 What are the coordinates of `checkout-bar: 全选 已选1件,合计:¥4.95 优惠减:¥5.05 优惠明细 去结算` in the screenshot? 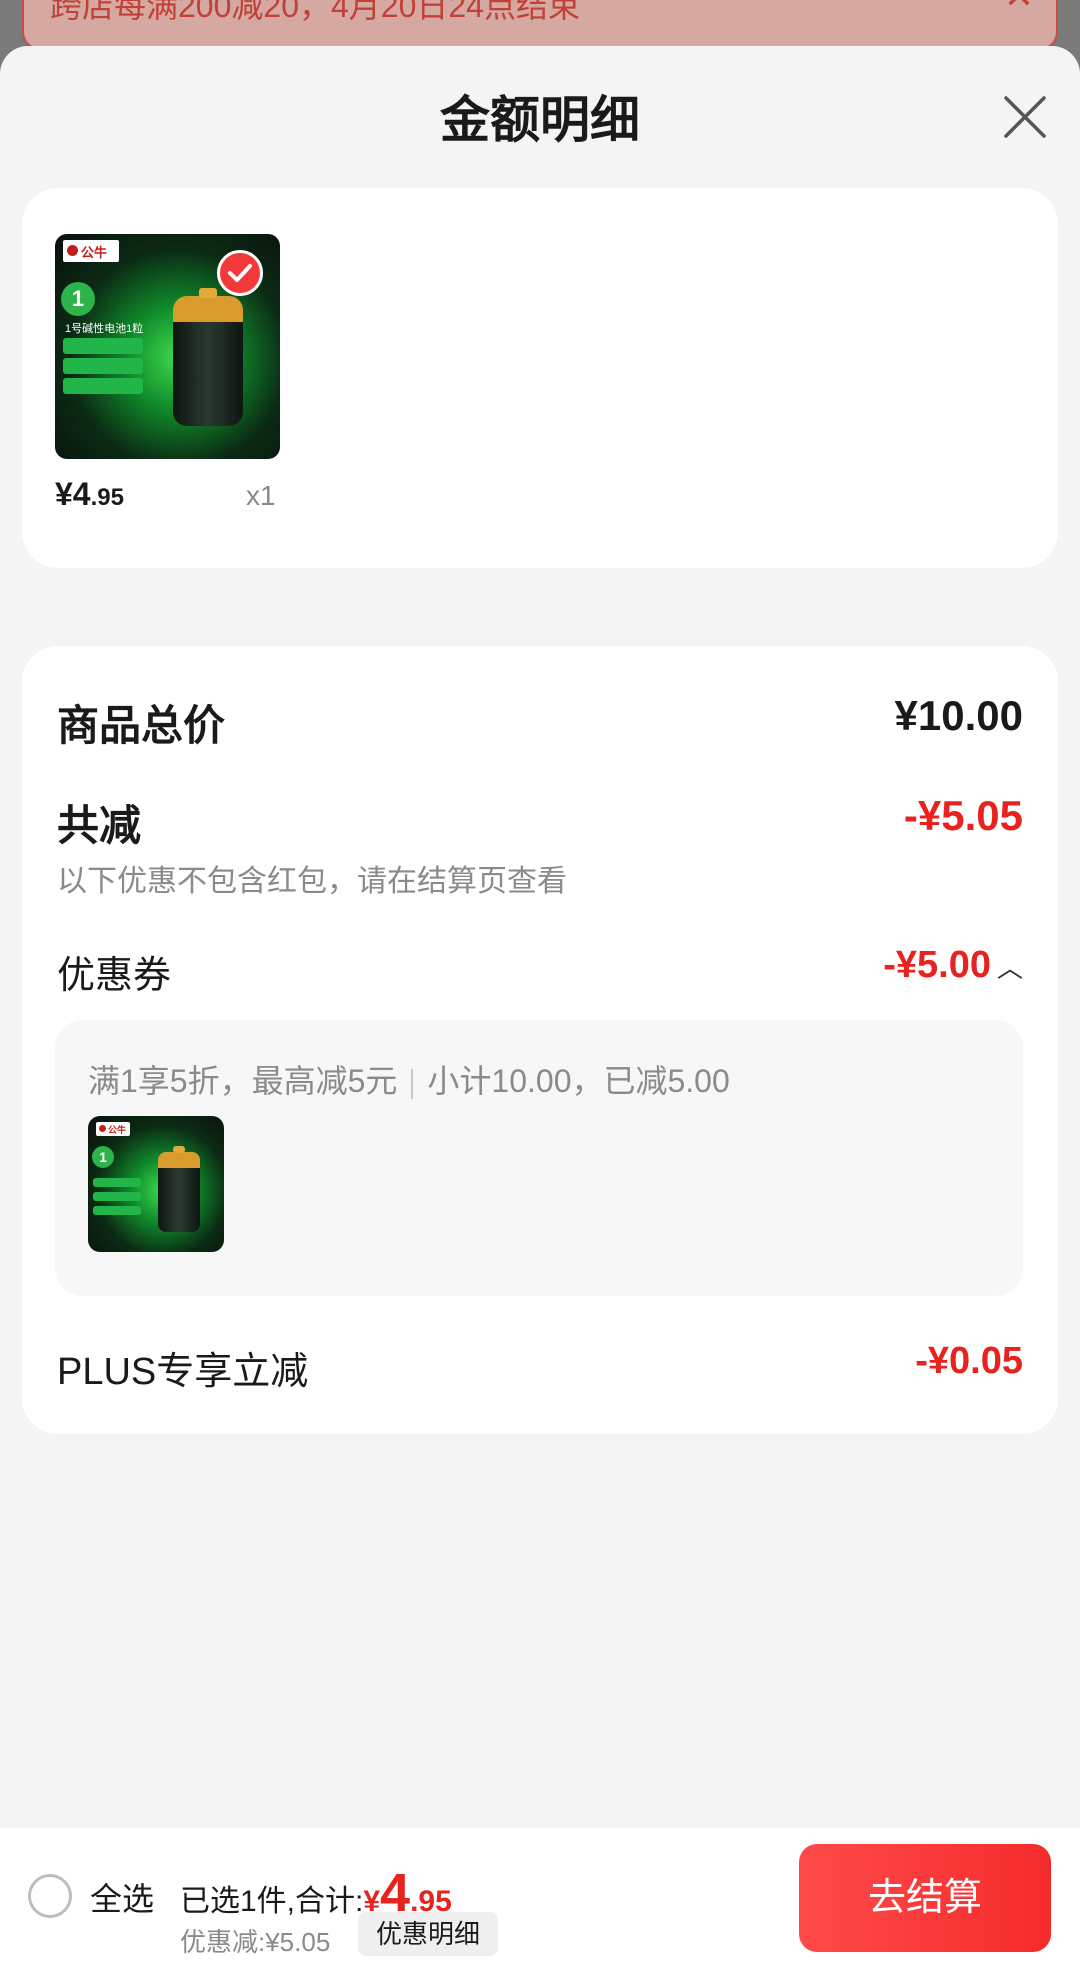 It's located at (540, 1897).